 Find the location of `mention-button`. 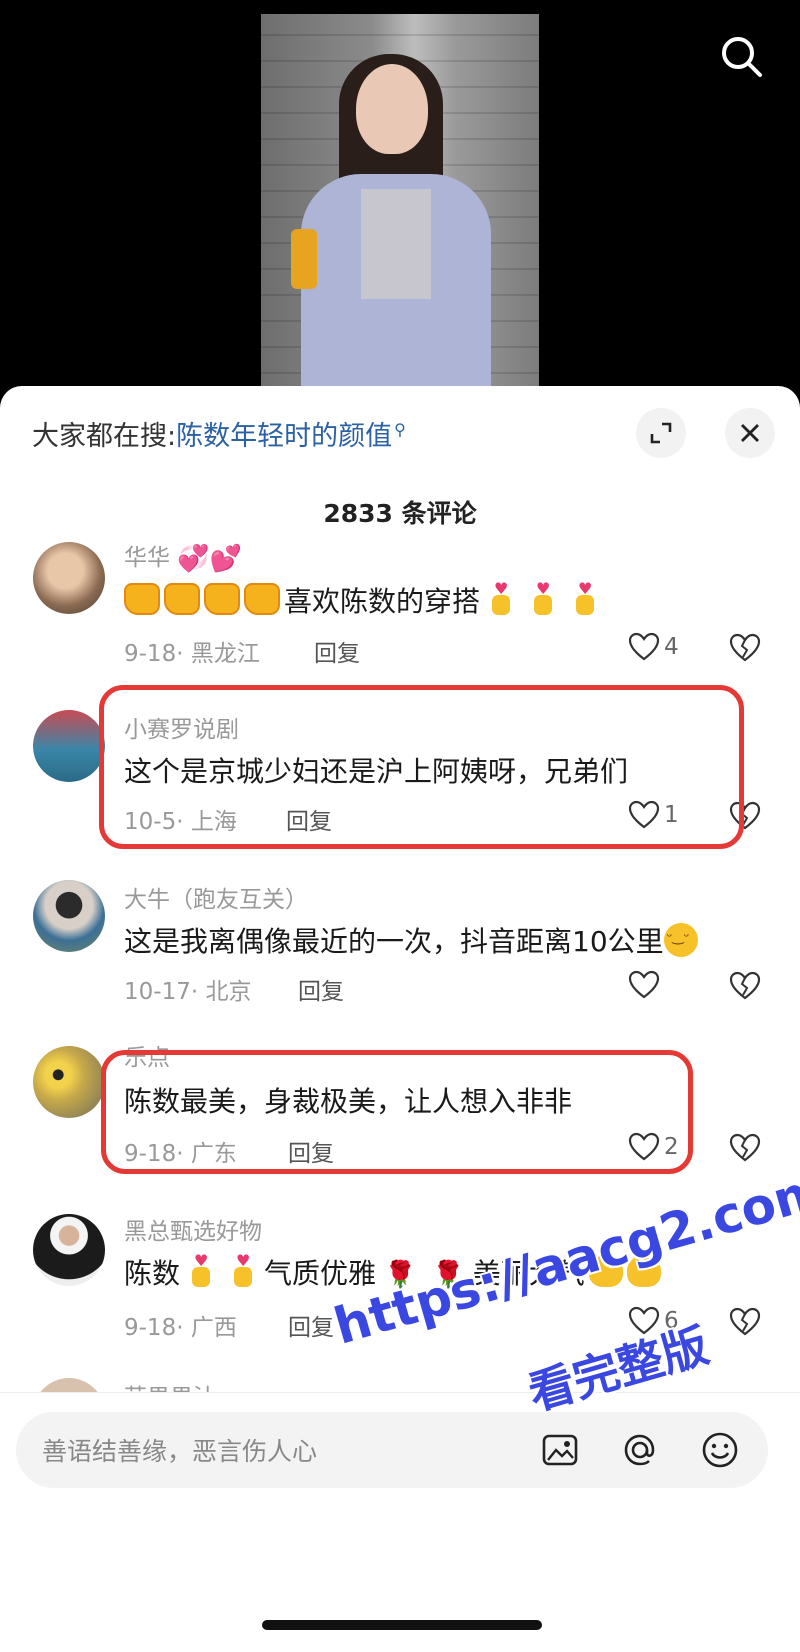

mention-button is located at coordinates (640, 1450).